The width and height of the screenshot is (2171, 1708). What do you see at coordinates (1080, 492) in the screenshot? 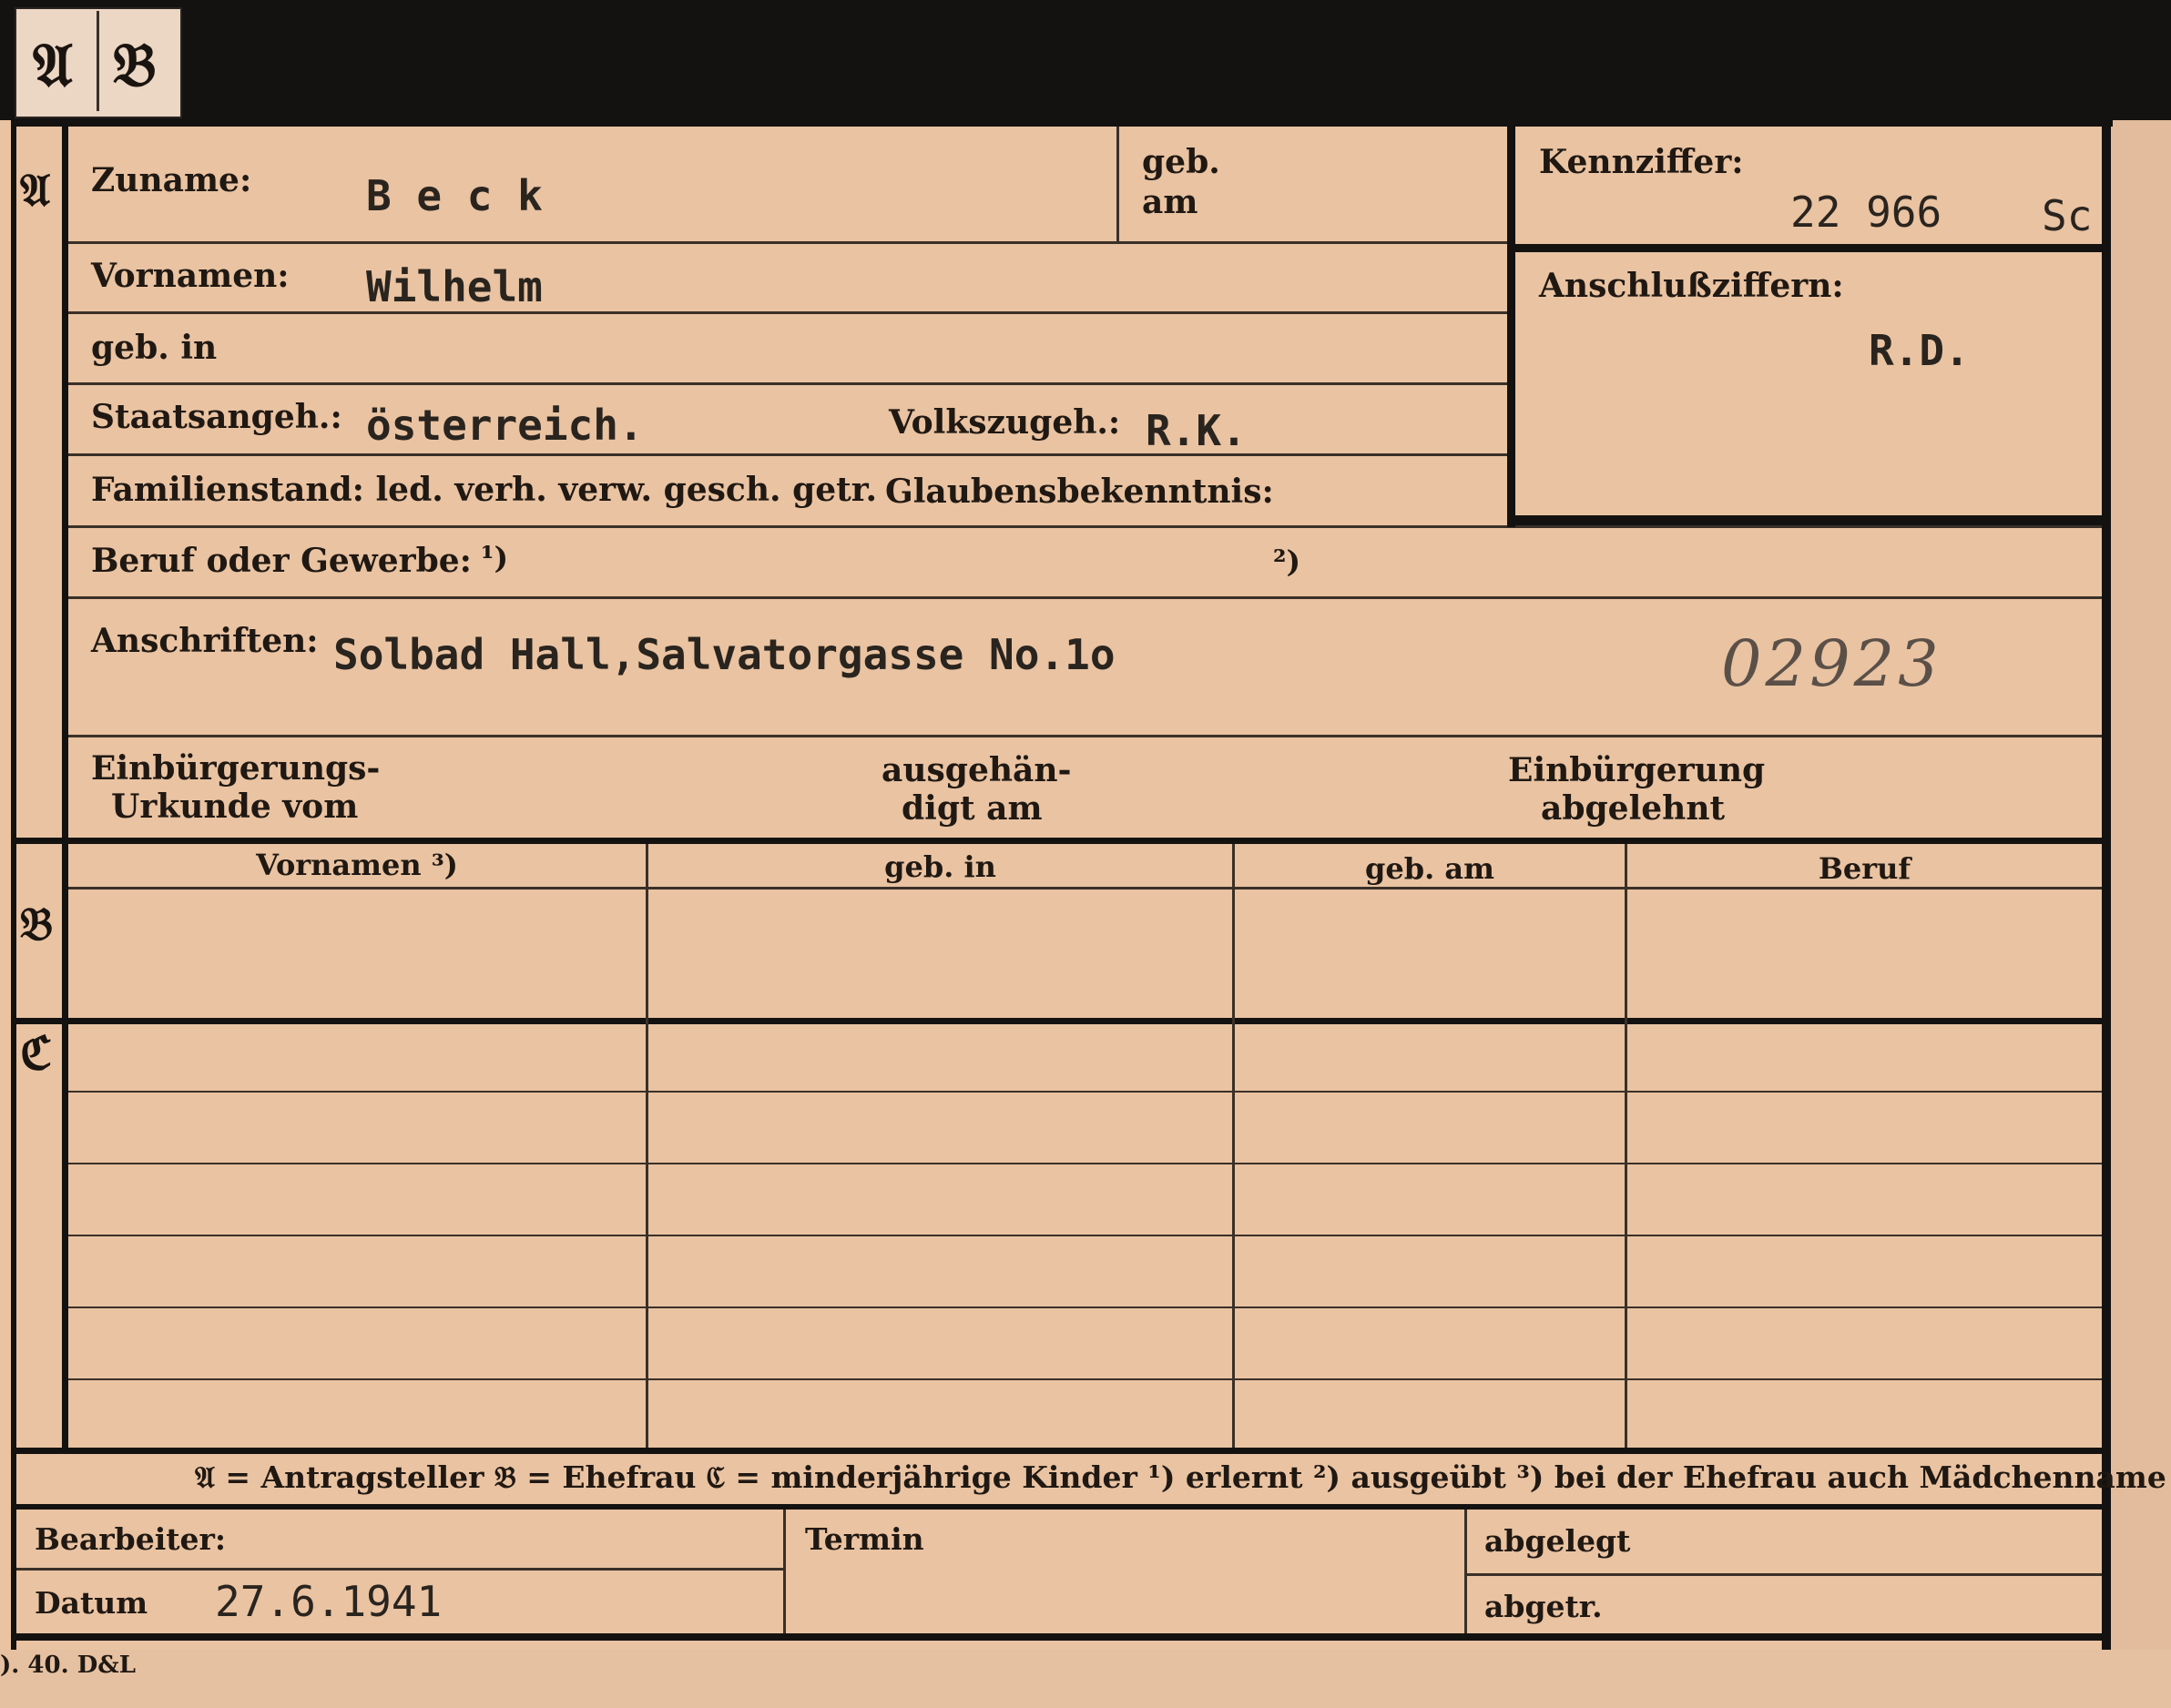
I see `religion-label: Glaubensbekenntnis:` at bounding box center [1080, 492].